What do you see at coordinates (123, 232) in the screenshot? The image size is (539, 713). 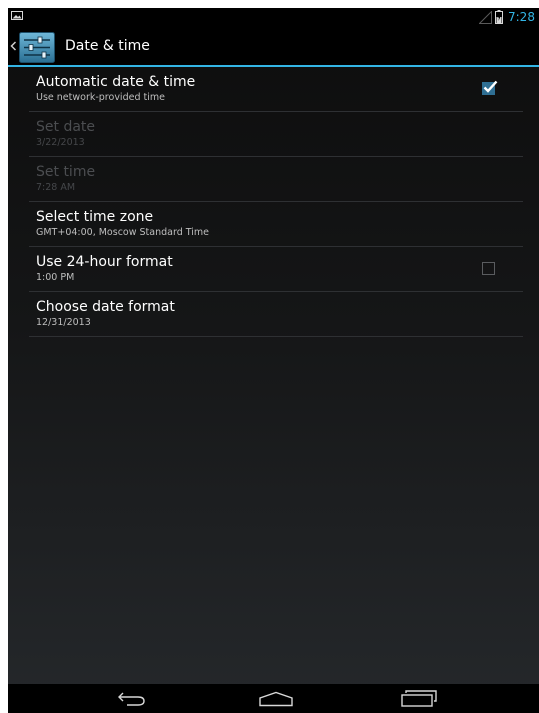 I see `pref-summary: GMT+04:00, Moscow Standard Time` at bounding box center [123, 232].